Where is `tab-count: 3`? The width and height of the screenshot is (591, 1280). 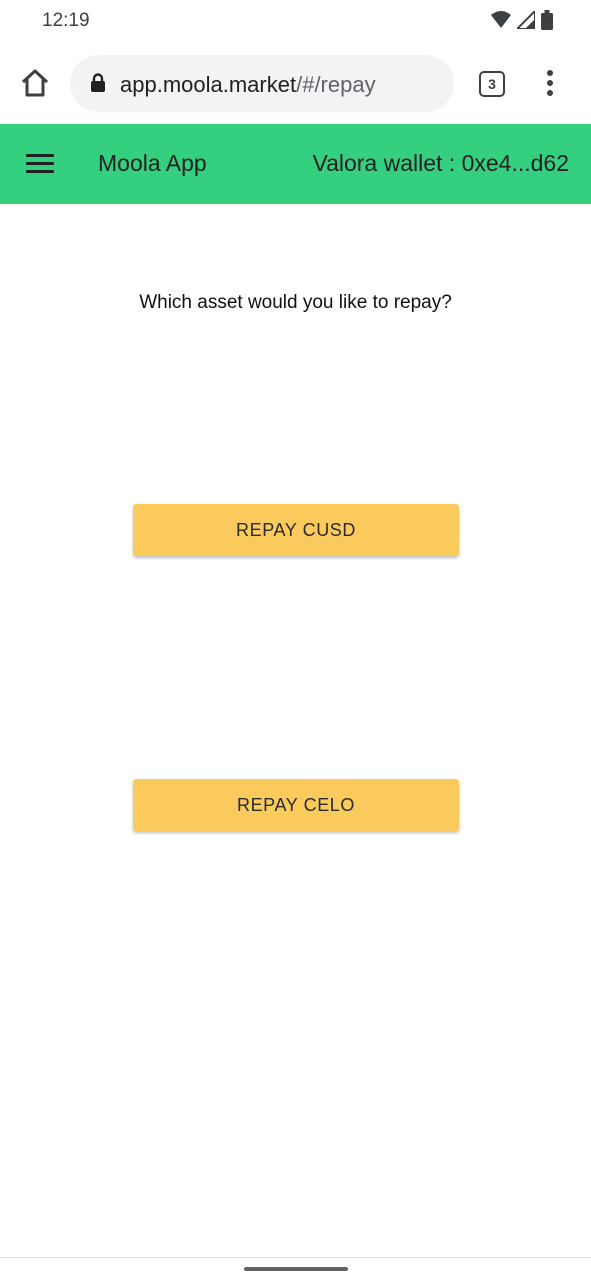 tab-count: 3 is located at coordinates (492, 84).